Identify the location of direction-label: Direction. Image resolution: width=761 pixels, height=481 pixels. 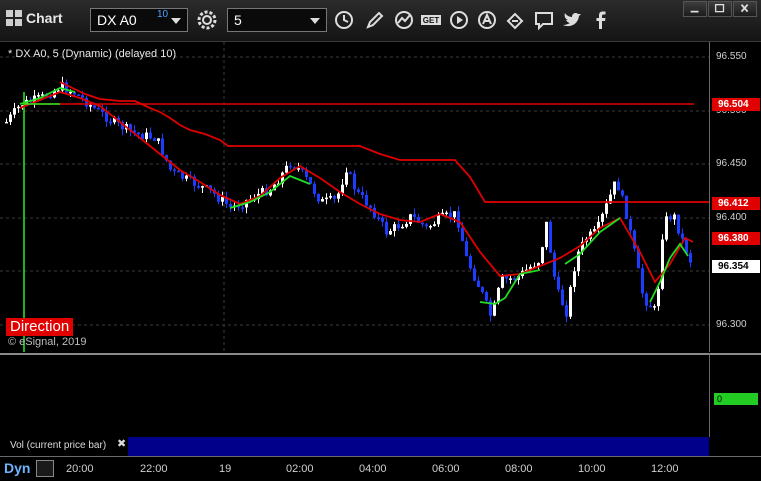
(40, 327).